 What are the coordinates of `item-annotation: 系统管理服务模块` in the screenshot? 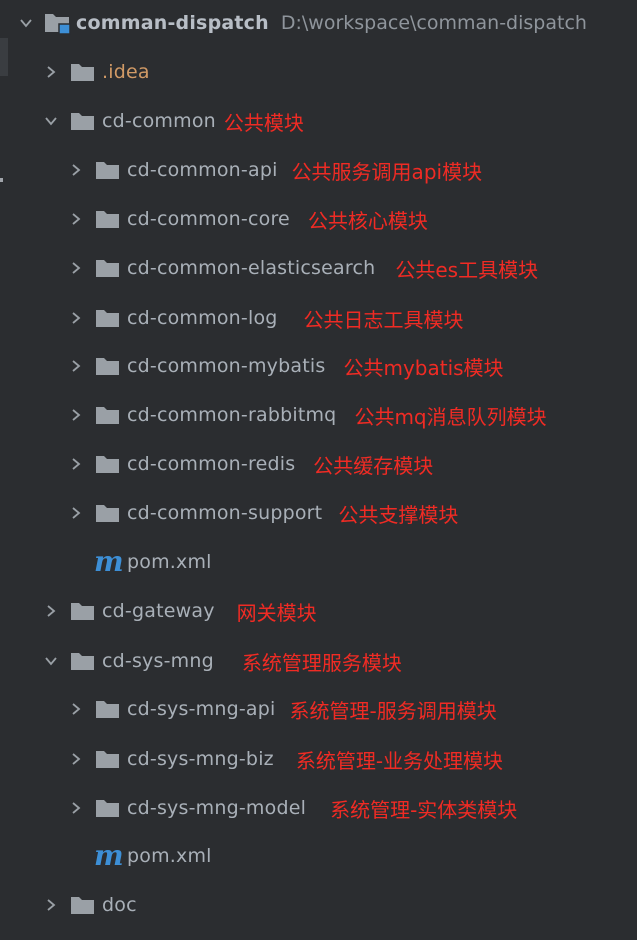 It's located at (321, 662).